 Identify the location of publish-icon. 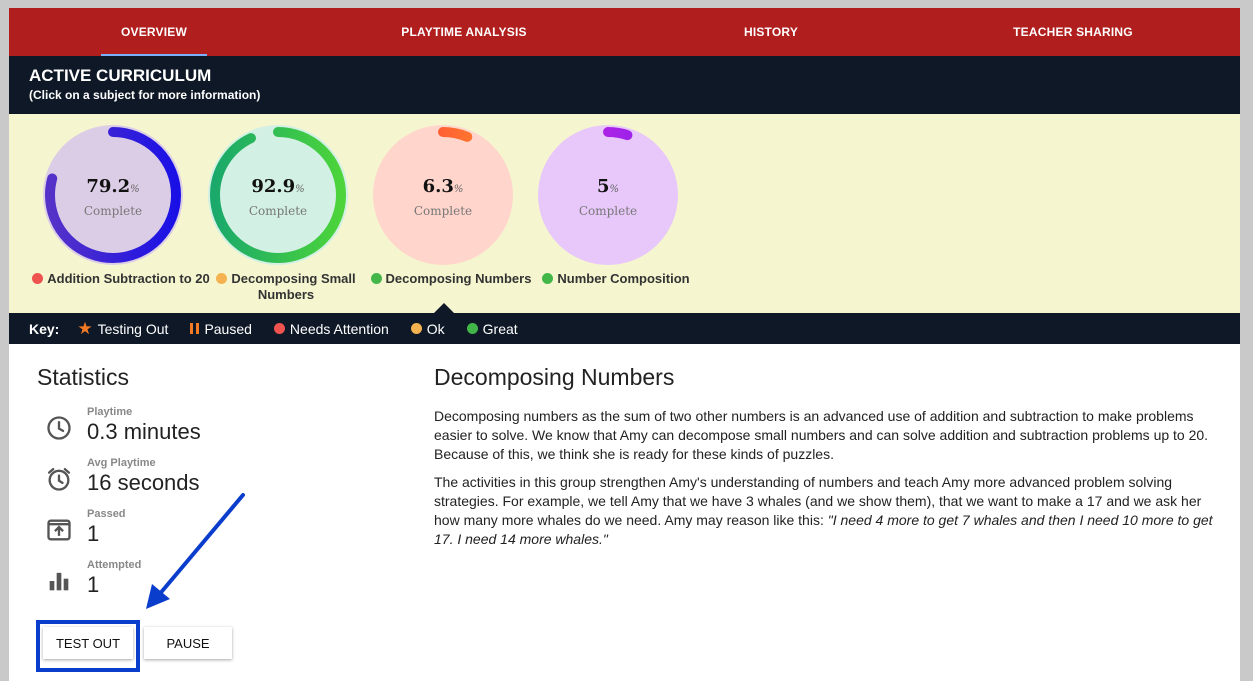
(59, 530).